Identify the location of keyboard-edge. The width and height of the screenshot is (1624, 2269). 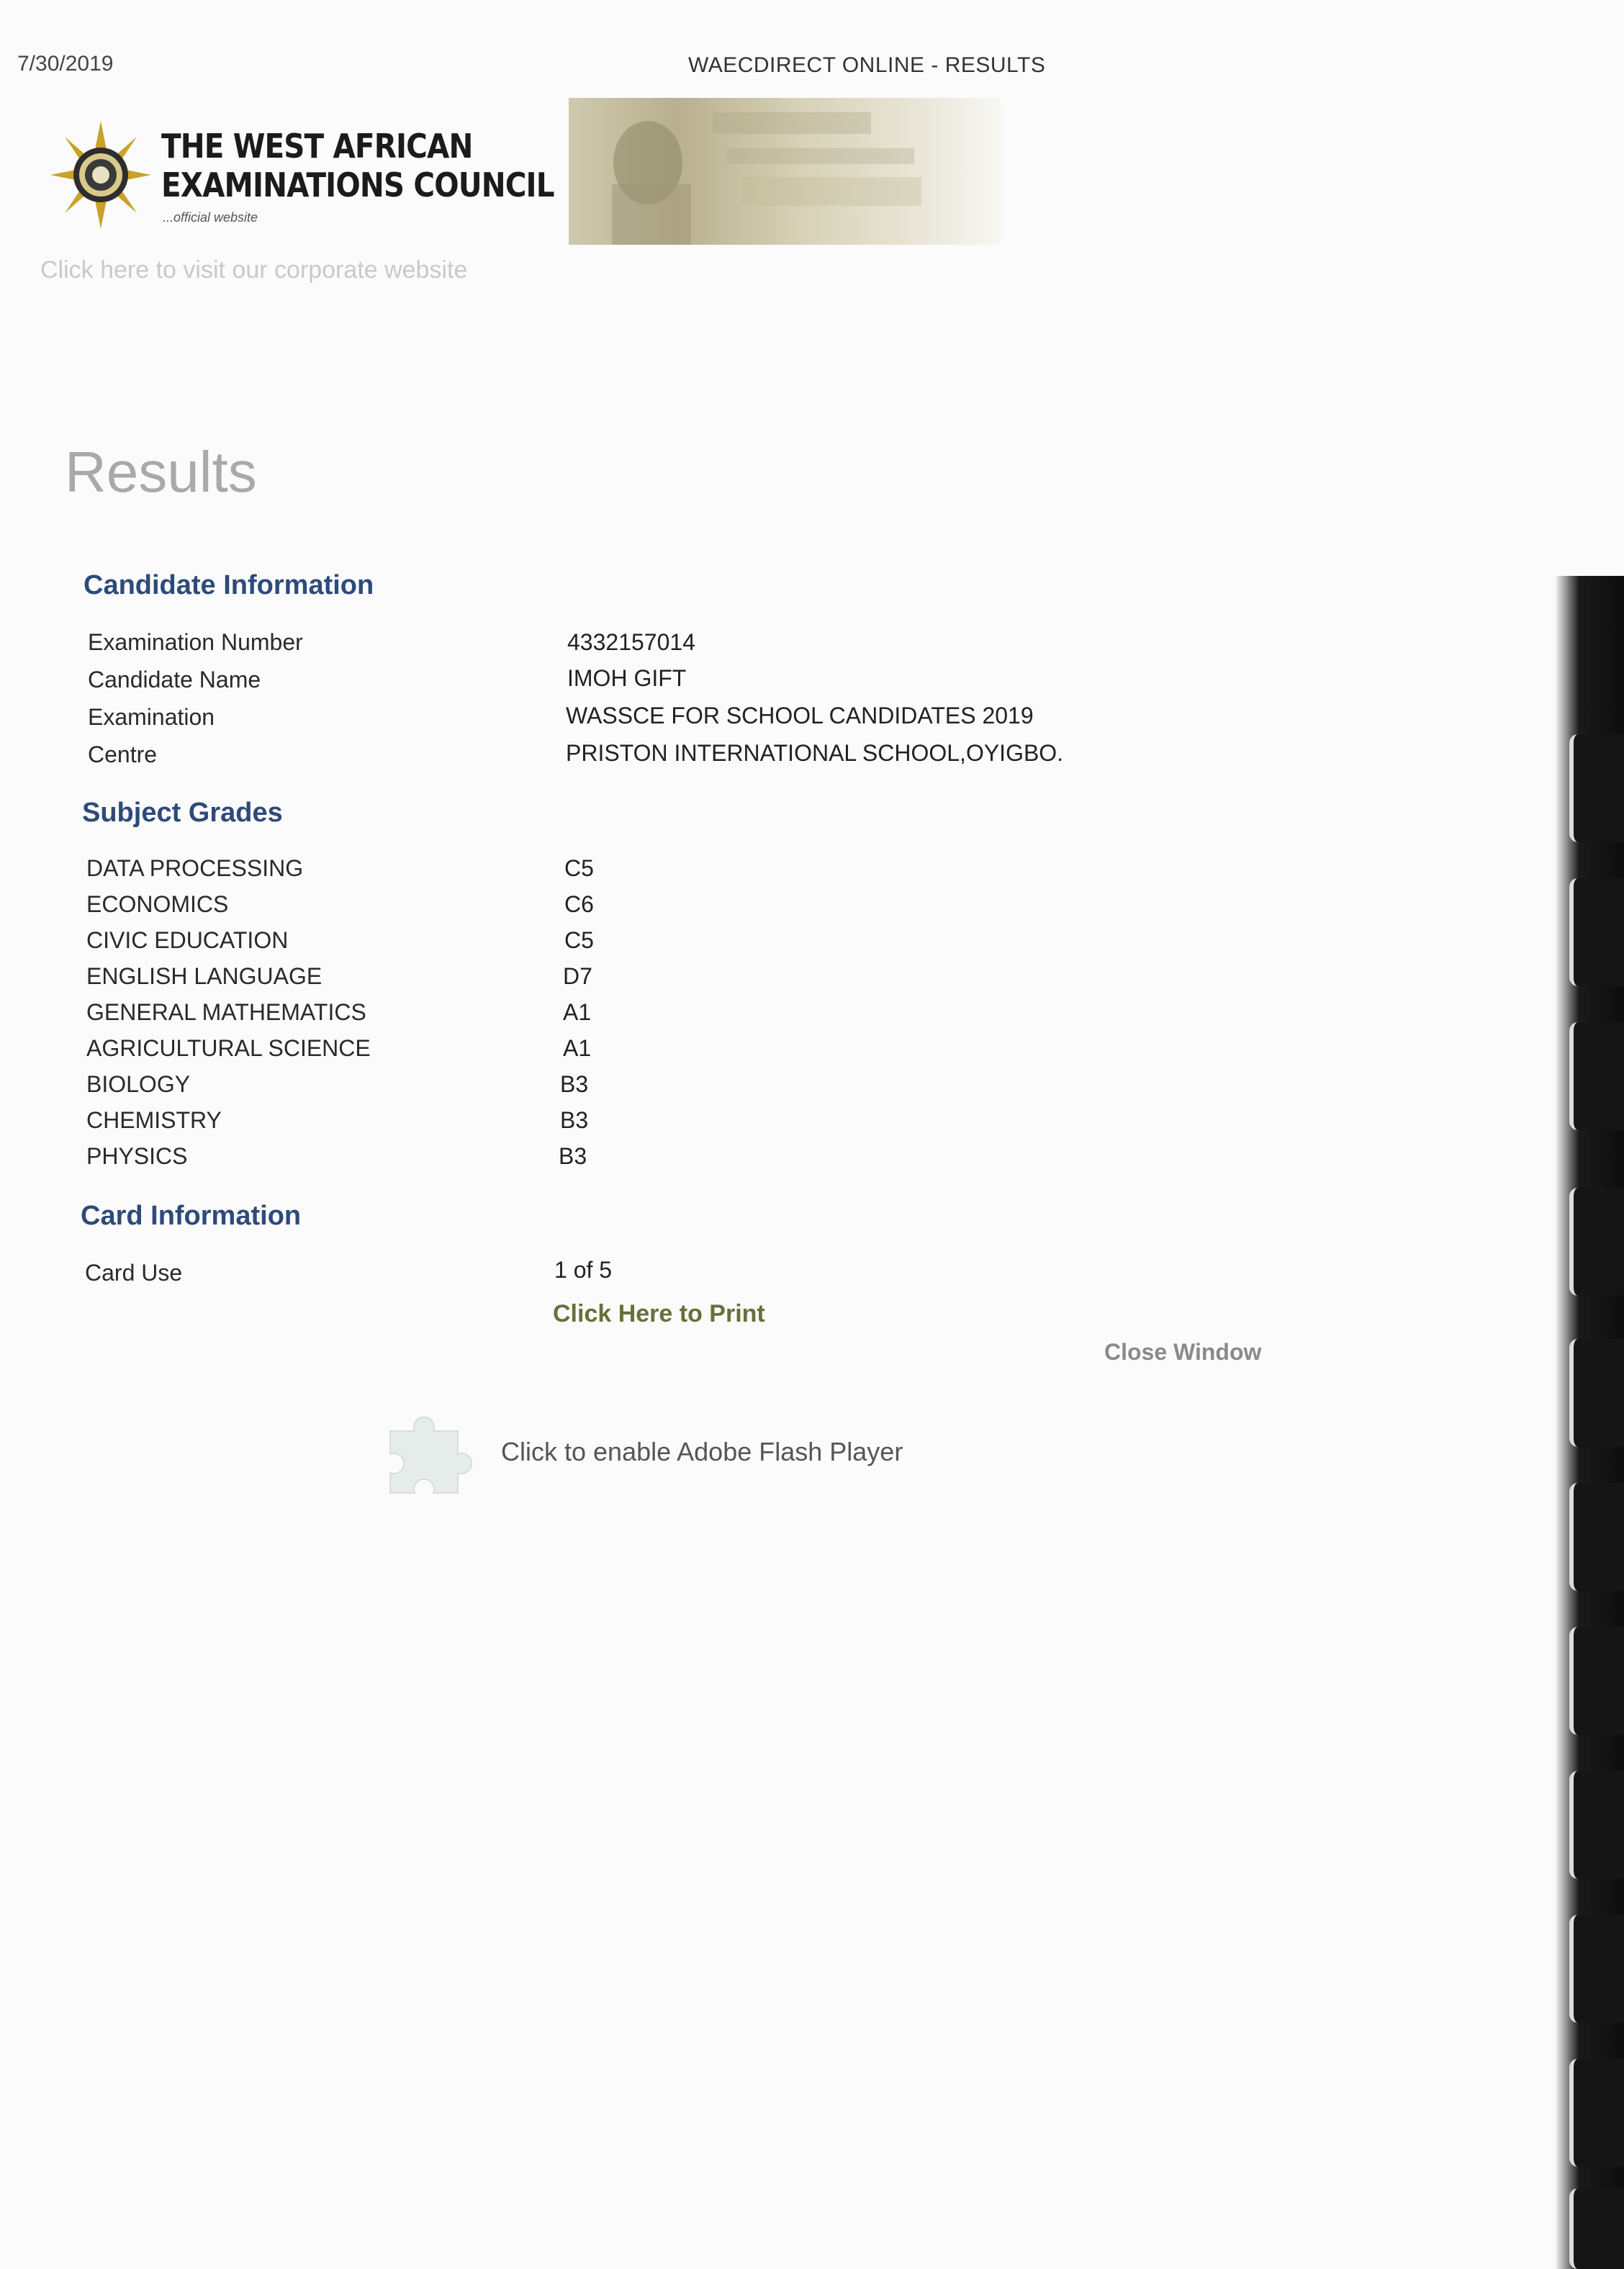
(1589, 1423).